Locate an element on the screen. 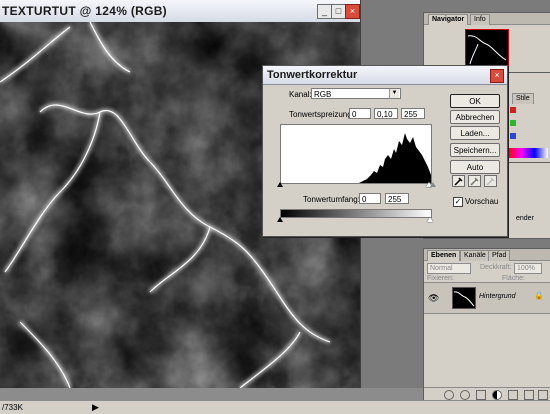 This screenshot has width=550, height=414. white-eyedropper-glyph is located at coordinates (490, 181).